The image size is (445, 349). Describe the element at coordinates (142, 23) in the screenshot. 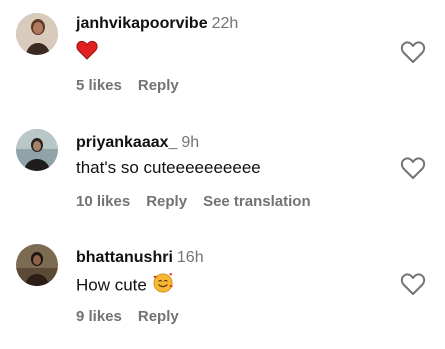

I see `username: janhvikapoorvibe` at that location.